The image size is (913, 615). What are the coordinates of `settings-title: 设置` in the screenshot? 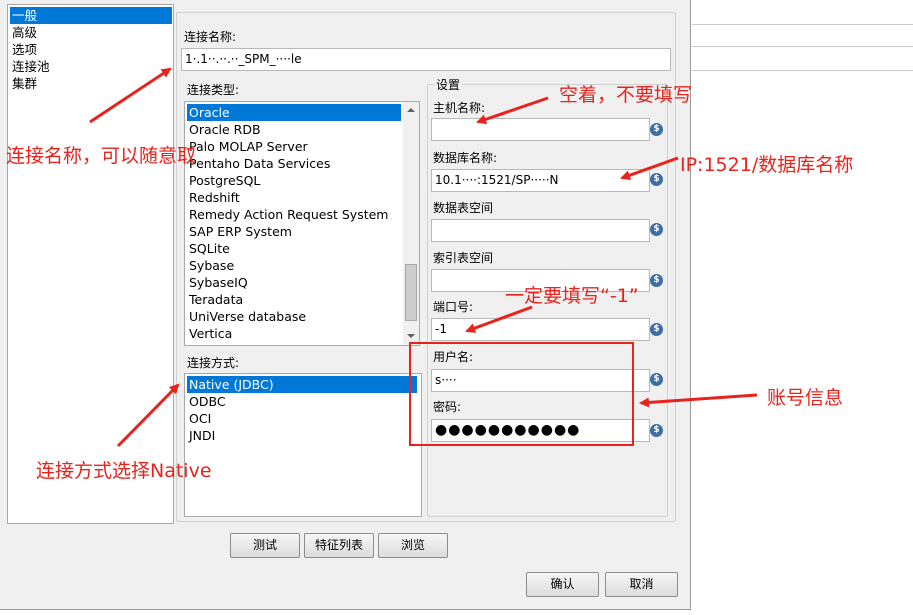 It's located at (448, 84).